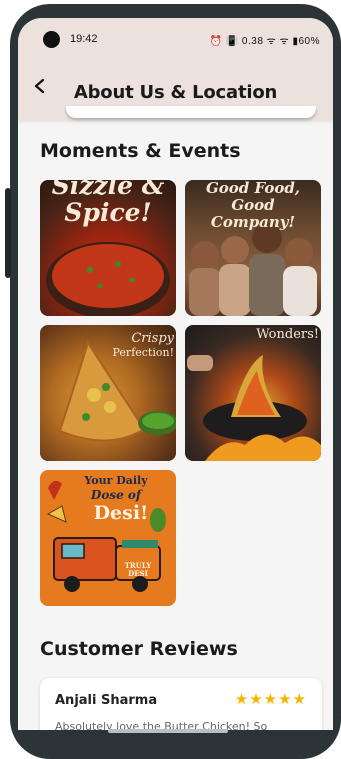 Image resolution: width=341 pixels, height=759 pixels. I want to click on tile-caption: Wonders!, so click(287, 334).